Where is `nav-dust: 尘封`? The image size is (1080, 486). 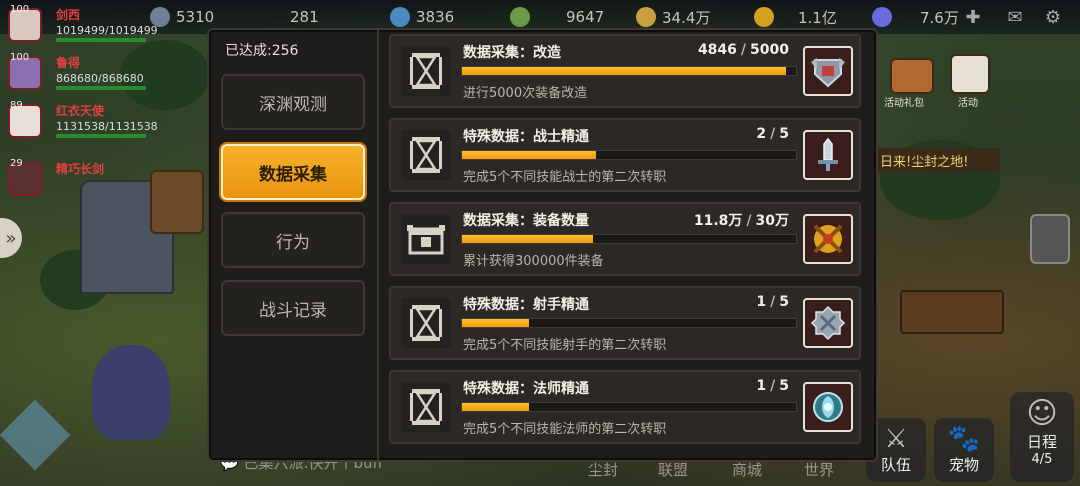
nav-dust: 尘封 is located at coordinates (603, 469).